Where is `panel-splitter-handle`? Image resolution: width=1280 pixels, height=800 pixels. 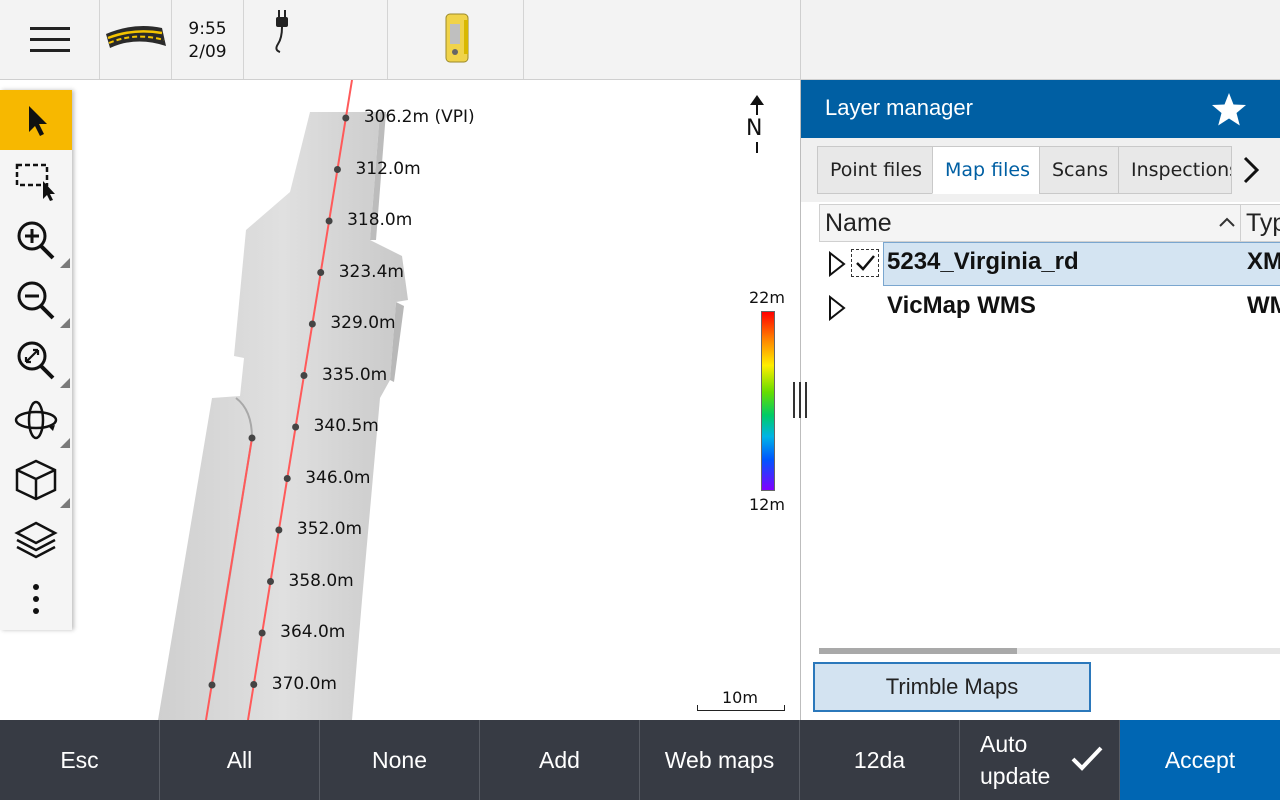 panel-splitter-handle is located at coordinates (800, 400).